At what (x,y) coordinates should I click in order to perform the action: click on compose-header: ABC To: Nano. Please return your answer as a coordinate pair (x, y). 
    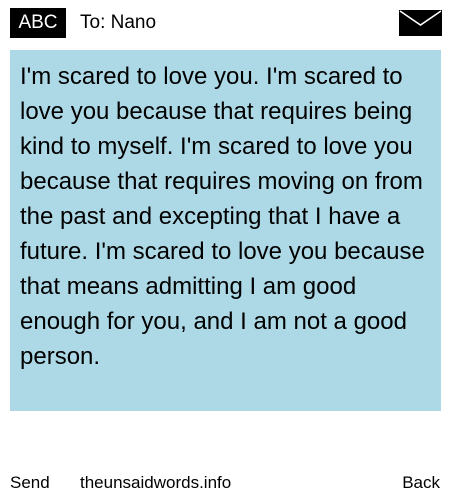
    Looking at the image, I should click on (225, 23).